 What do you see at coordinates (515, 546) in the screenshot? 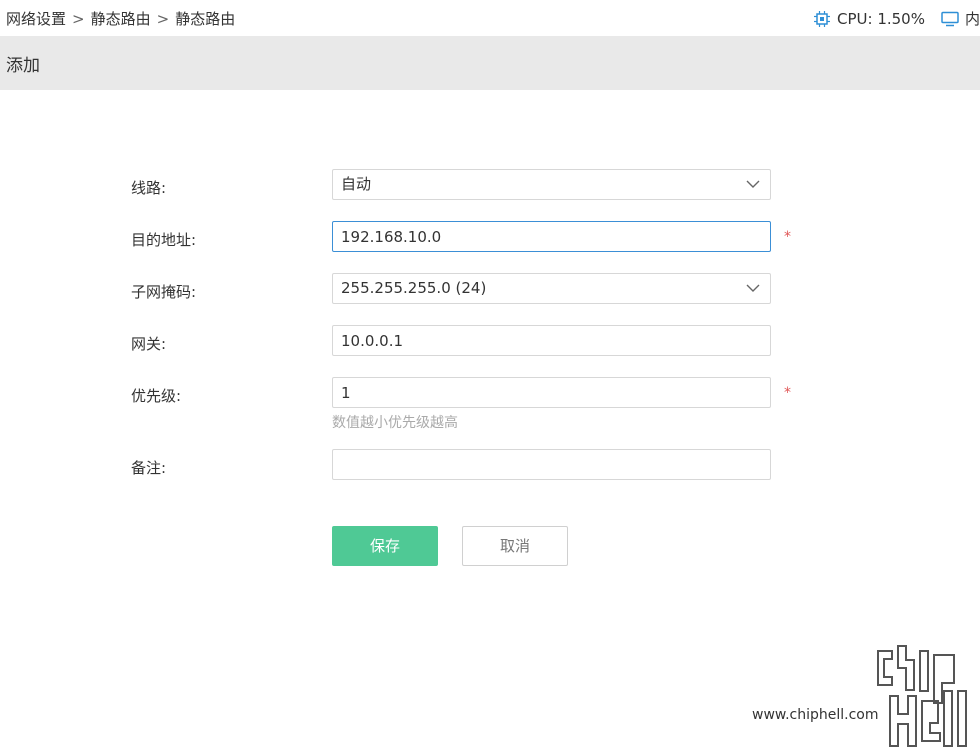
I see `cancel-button: 取消` at bounding box center [515, 546].